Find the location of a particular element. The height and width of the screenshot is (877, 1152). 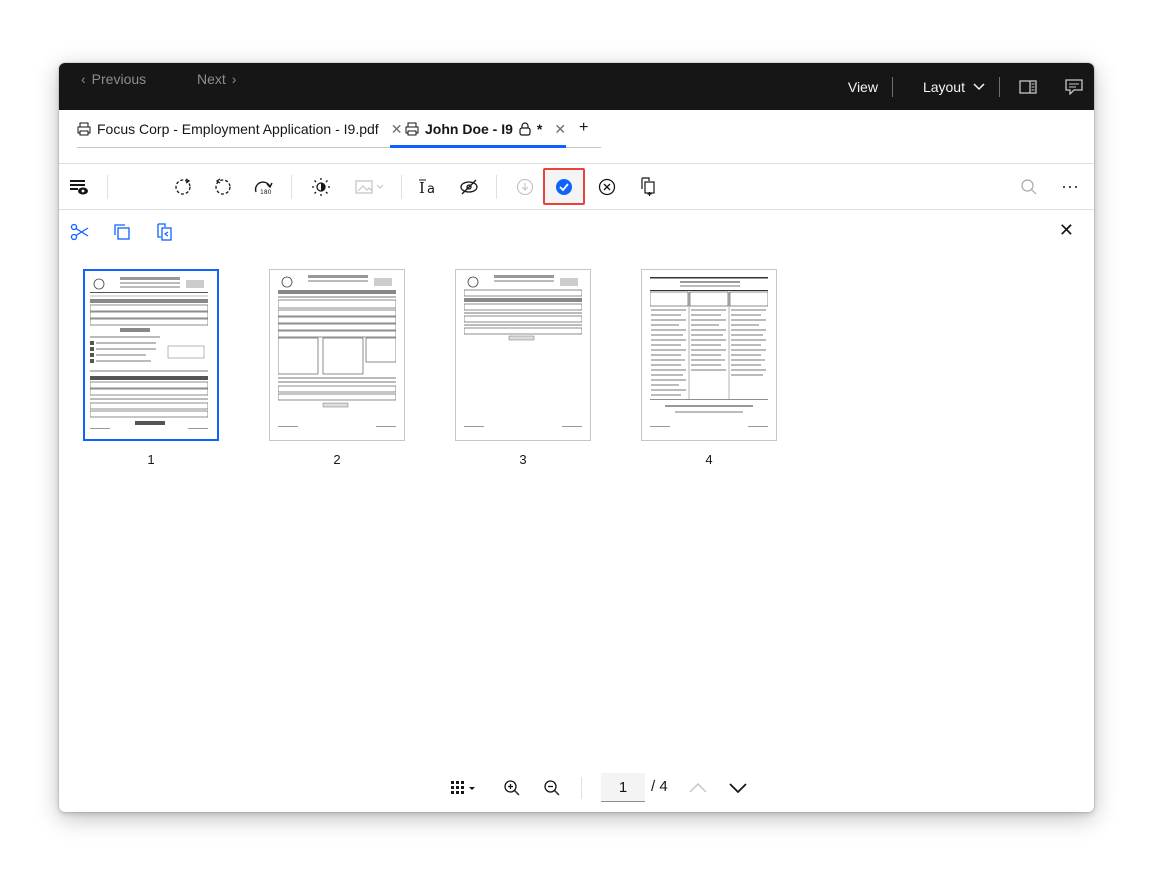

page-number-label: 4 is located at coordinates (709, 459).